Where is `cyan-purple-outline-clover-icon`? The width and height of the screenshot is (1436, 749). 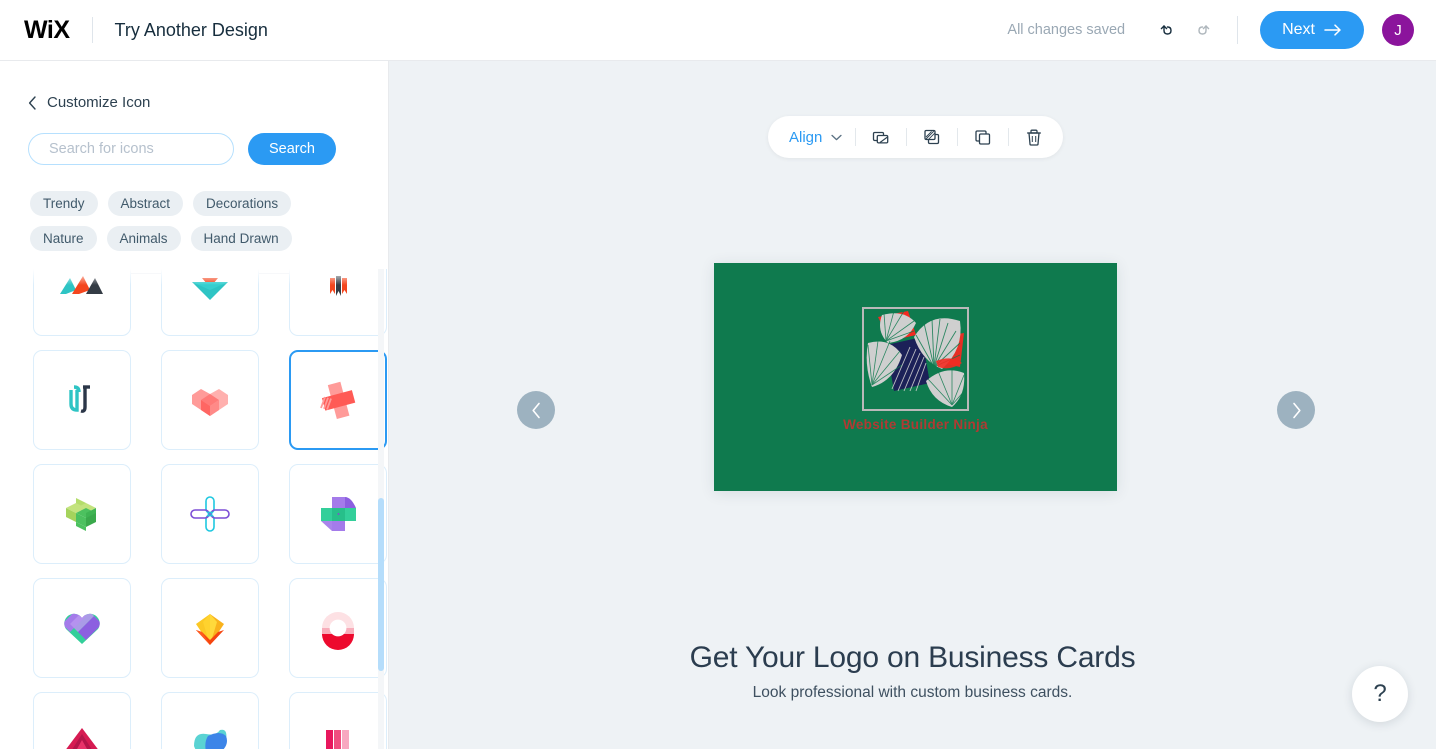 cyan-purple-outline-clover-icon is located at coordinates (210, 514).